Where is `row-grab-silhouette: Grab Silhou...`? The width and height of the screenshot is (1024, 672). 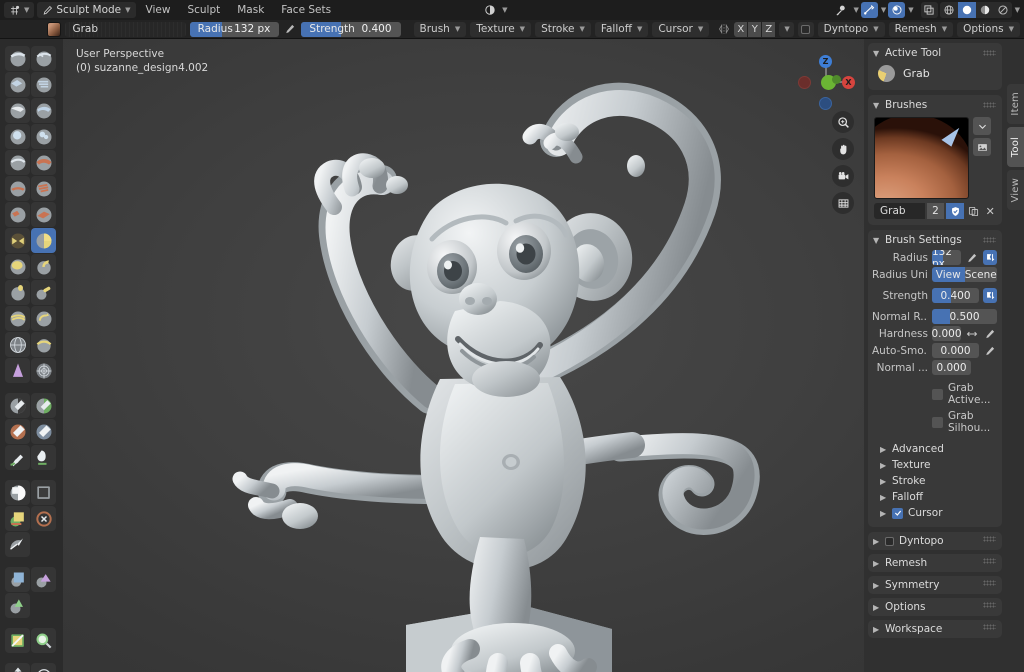
row-grab-silhouette: Grab Silhou... is located at coordinates (935, 422).